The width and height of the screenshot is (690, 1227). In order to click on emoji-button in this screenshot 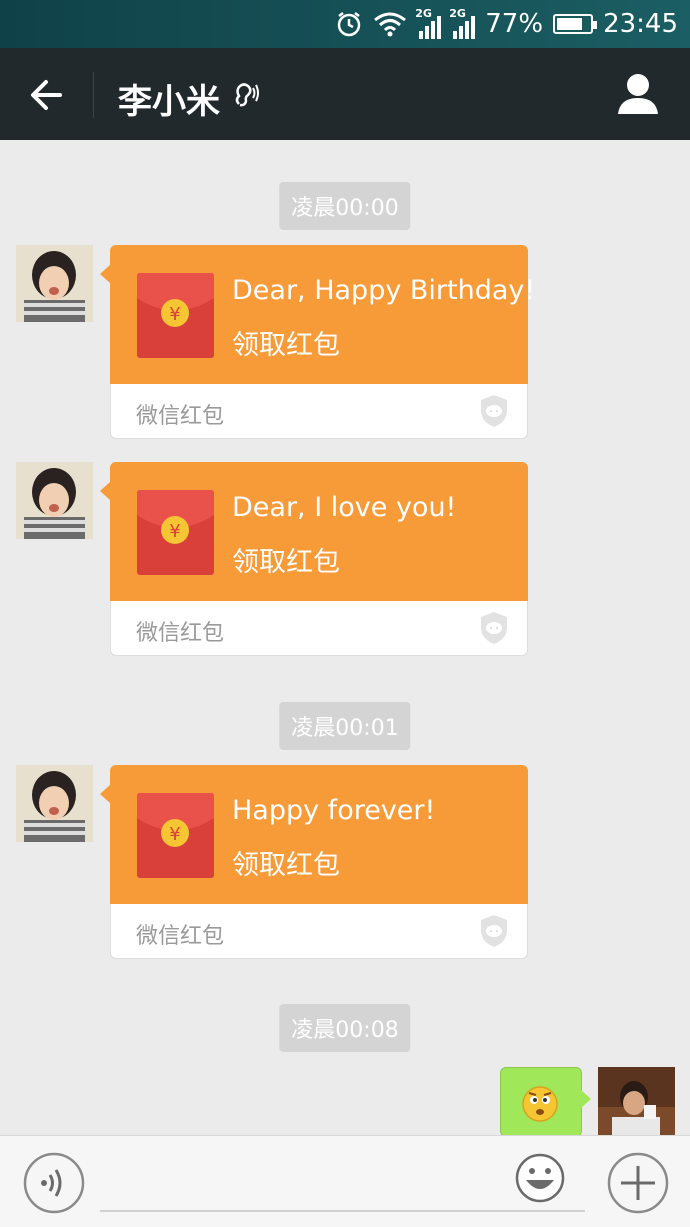, I will do `click(540, 1178)`.